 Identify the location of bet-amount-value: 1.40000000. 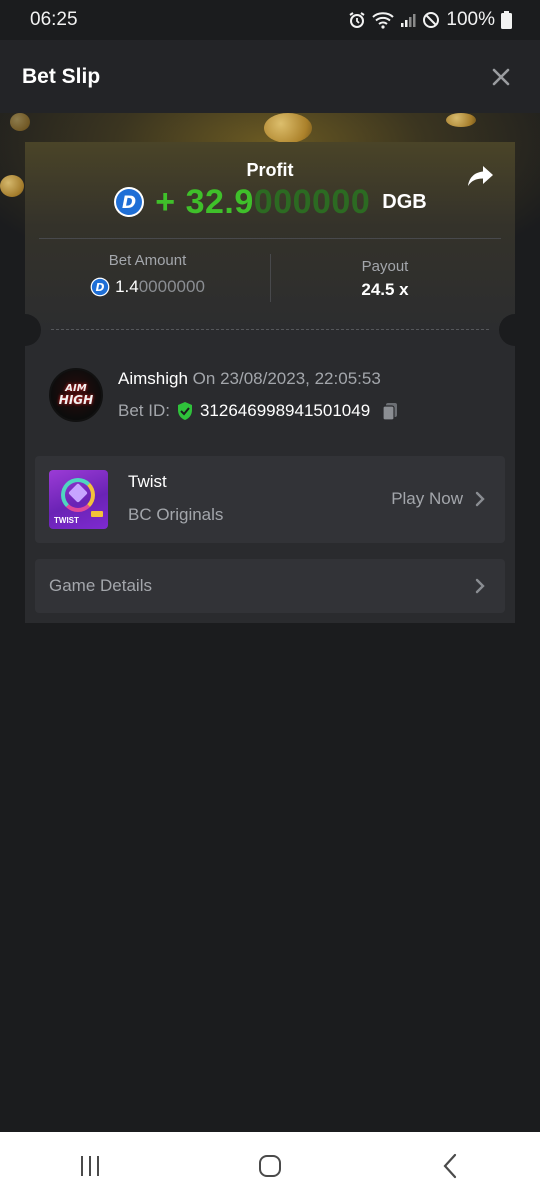
(160, 287).